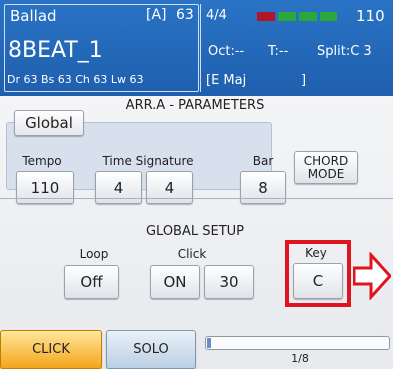 The height and width of the screenshot is (369, 393). Describe the element at coordinates (200, 48) in the screenshot. I see `header-divider` at that location.